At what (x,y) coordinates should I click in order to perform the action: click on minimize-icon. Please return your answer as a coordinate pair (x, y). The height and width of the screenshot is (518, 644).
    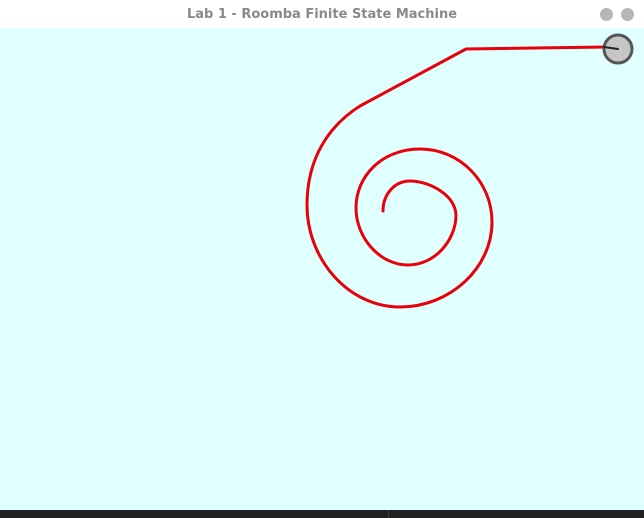
    Looking at the image, I should click on (606, 14).